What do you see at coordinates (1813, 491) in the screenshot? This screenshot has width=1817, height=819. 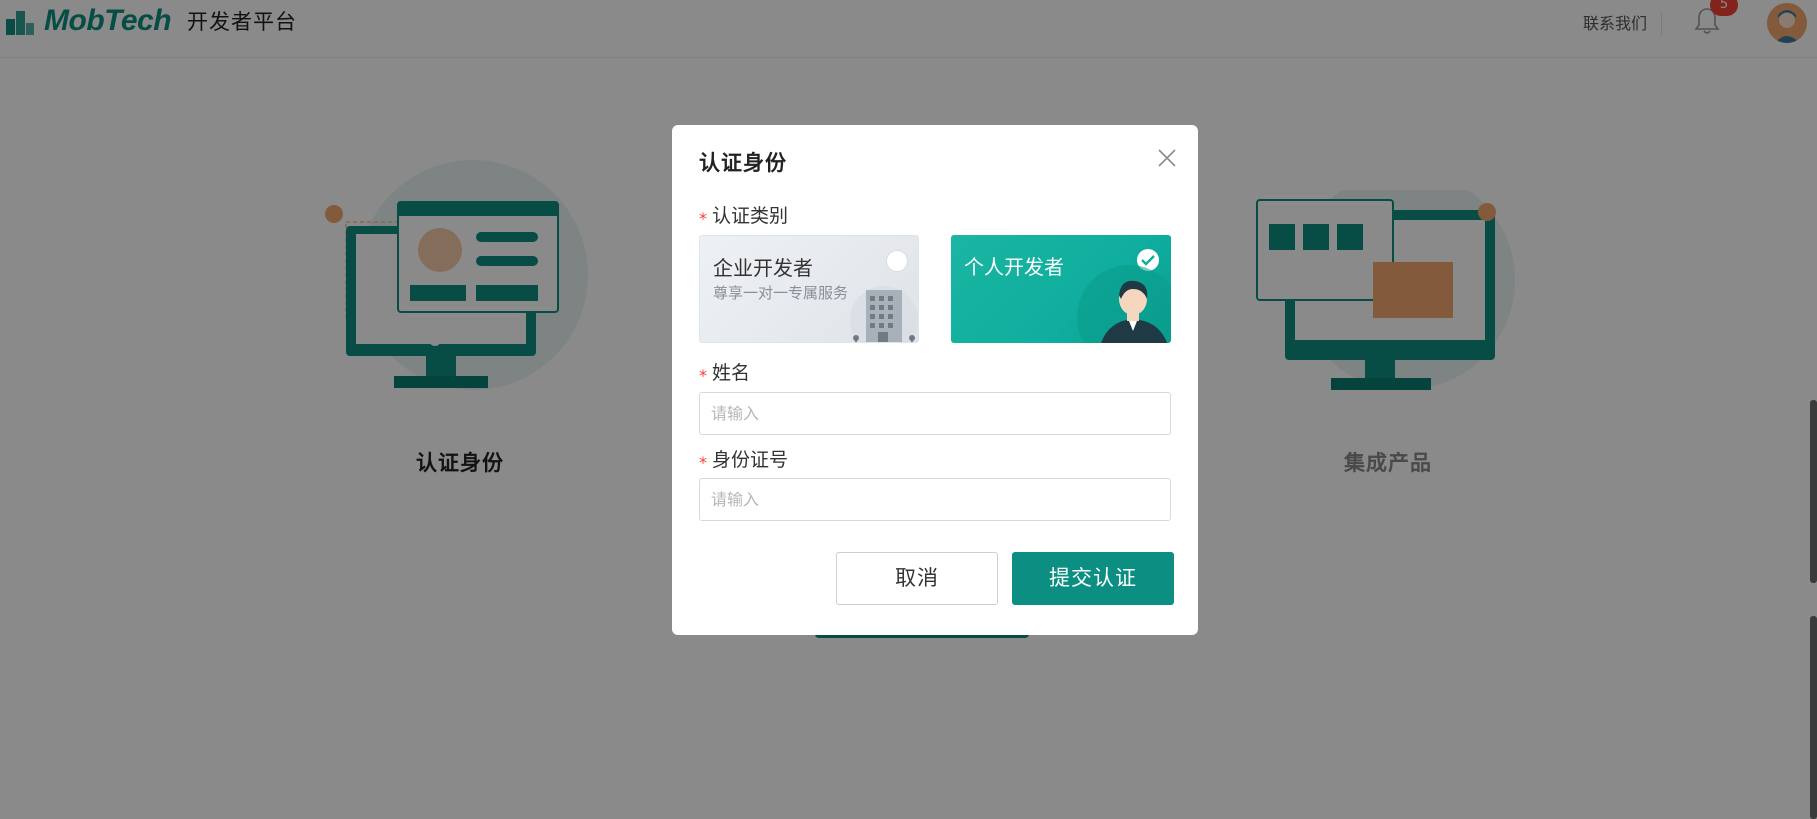 I see `page-scrollbar-thumb` at bounding box center [1813, 491].